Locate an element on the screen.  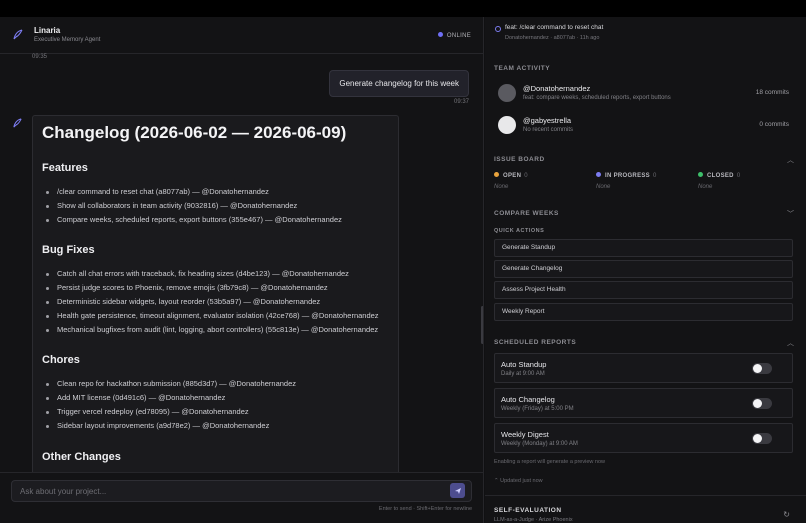
auto-changelog-toggle is located at coordinates (762, 403).